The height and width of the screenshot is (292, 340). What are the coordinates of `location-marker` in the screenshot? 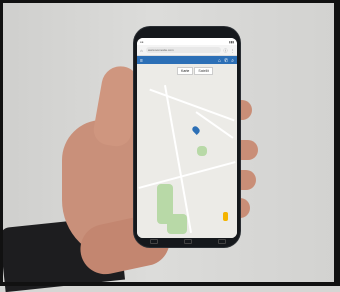 It's located at (196, 130).